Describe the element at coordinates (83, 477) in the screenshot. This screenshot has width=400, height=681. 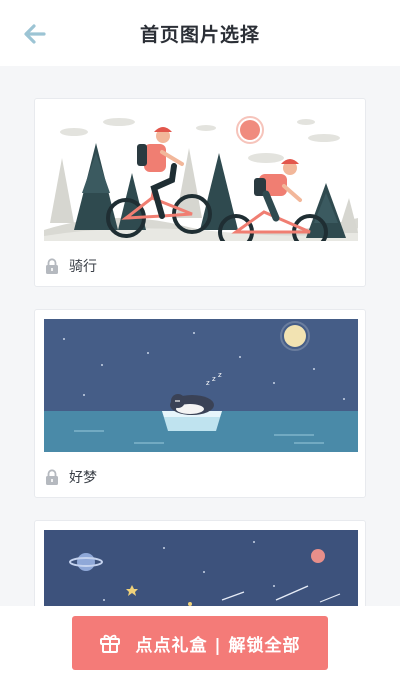
I see `card-label: 好梦` at that location.